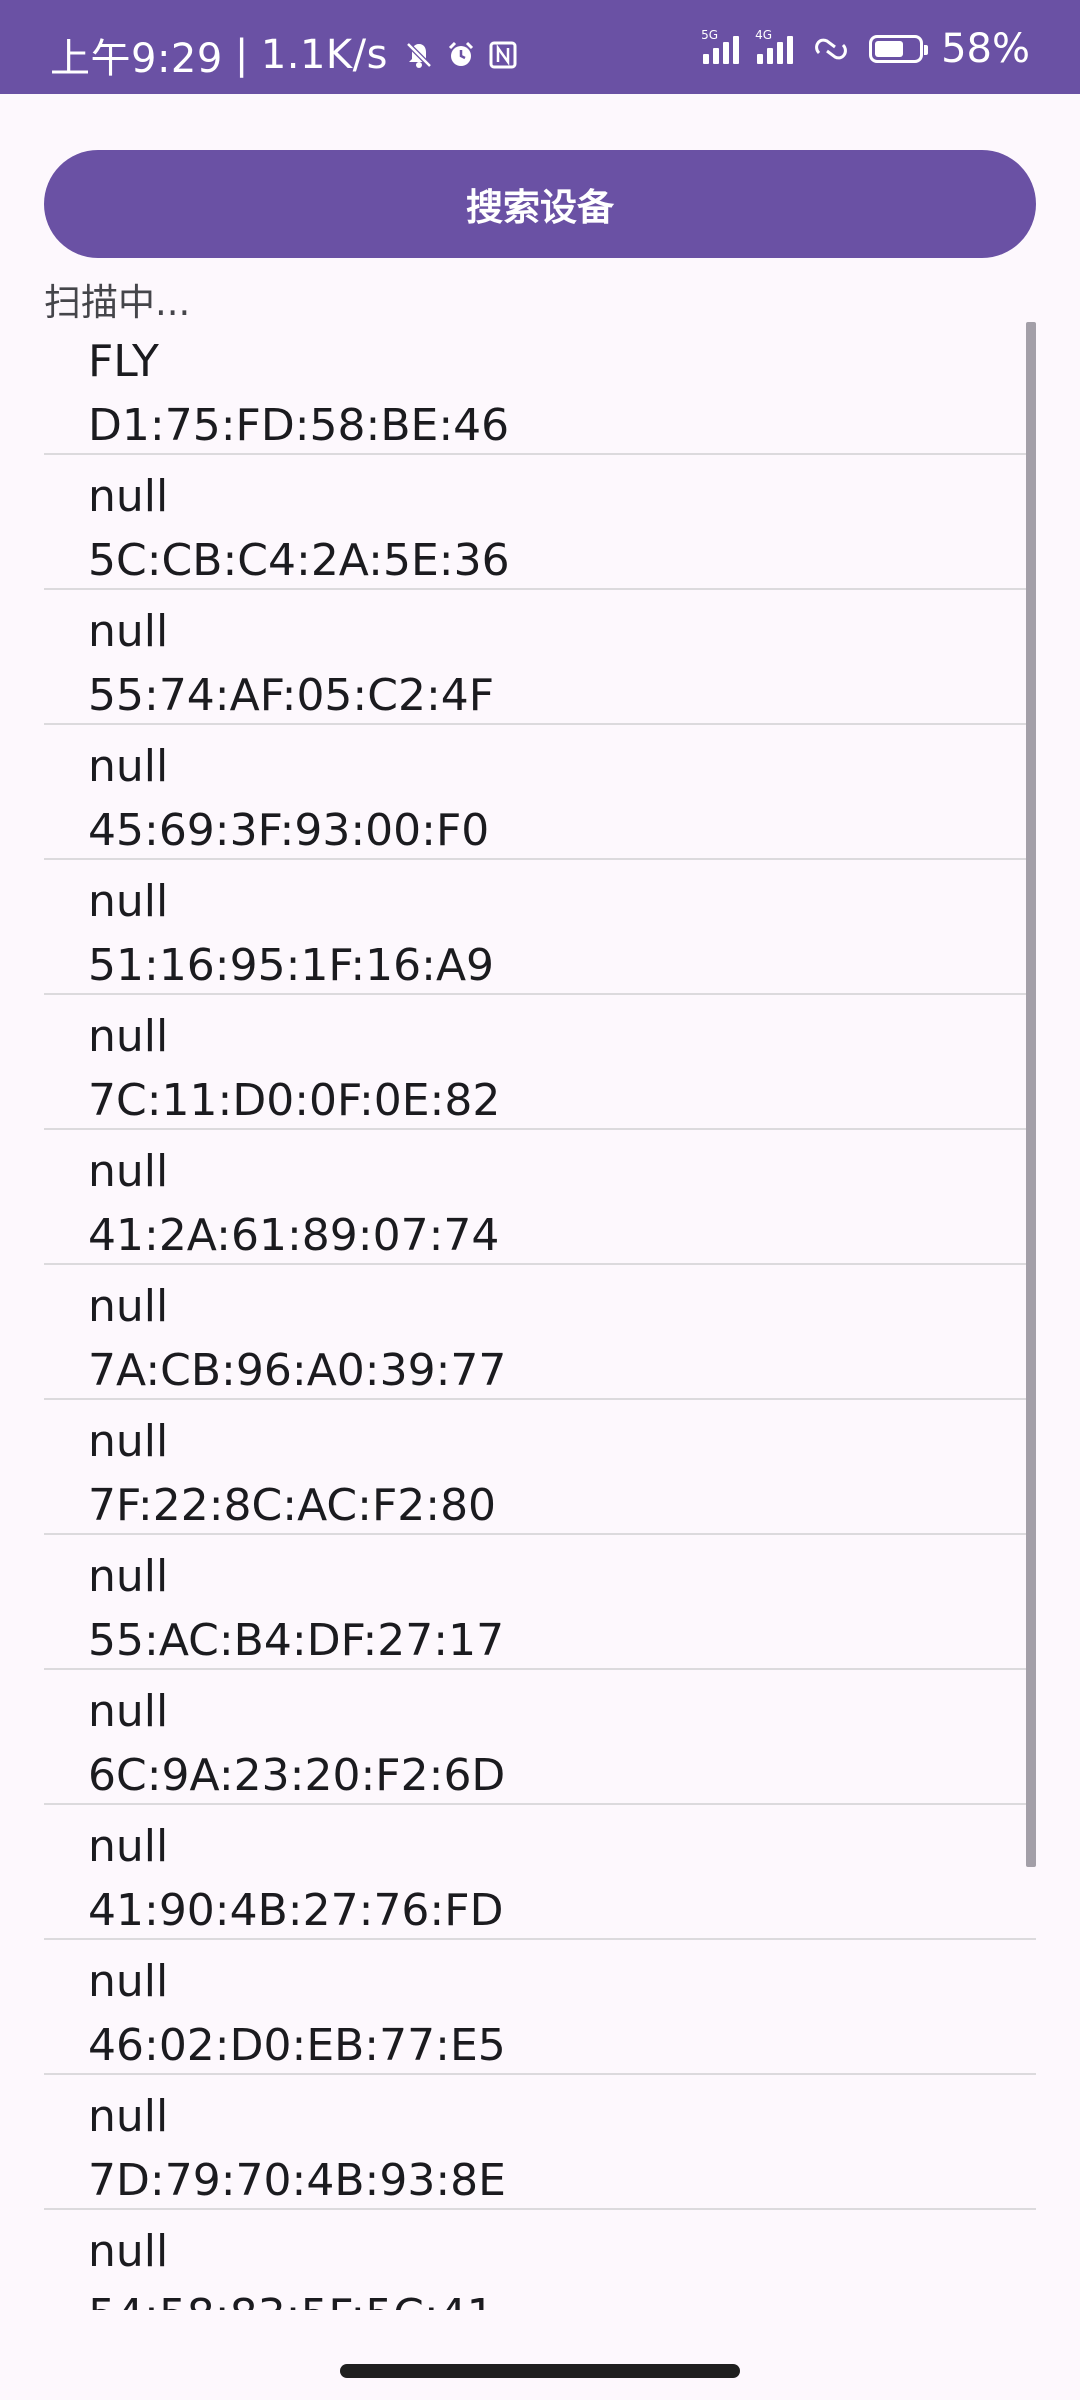 This screenshot has width=1080, height=2400. What do you see at coordinates (291, 965) in the screenshot?
I see `device-address: 51:16:95:1F:16:A9` at bounding box center [291, 965].